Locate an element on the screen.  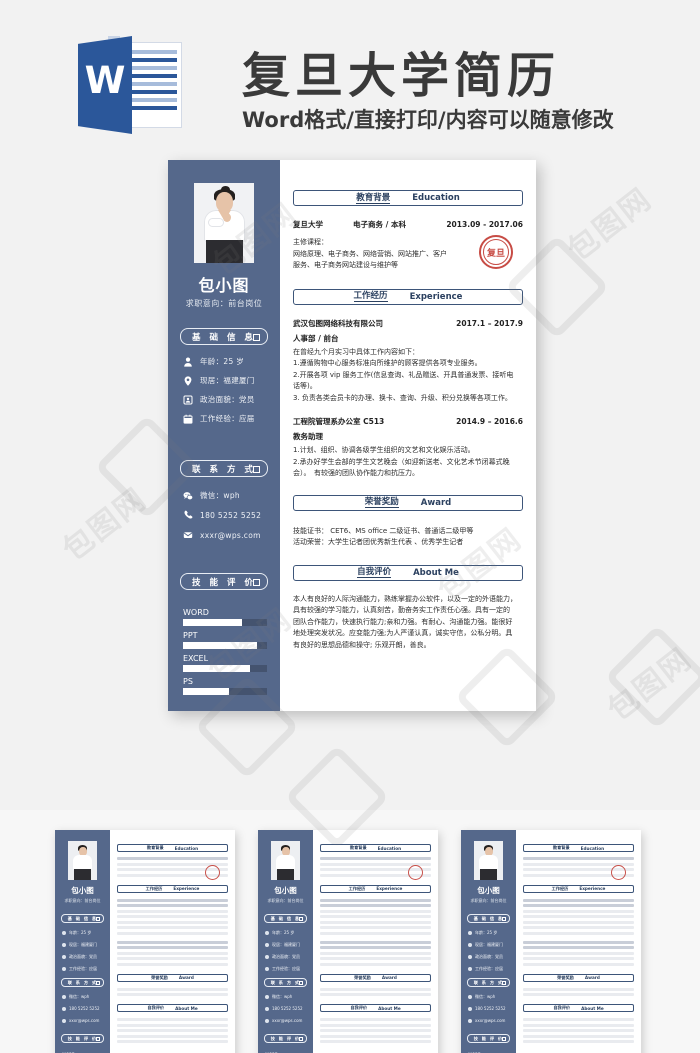
thumbnail-sidebar-section: 基 础 信 息 is located at coordinates (488, 918).